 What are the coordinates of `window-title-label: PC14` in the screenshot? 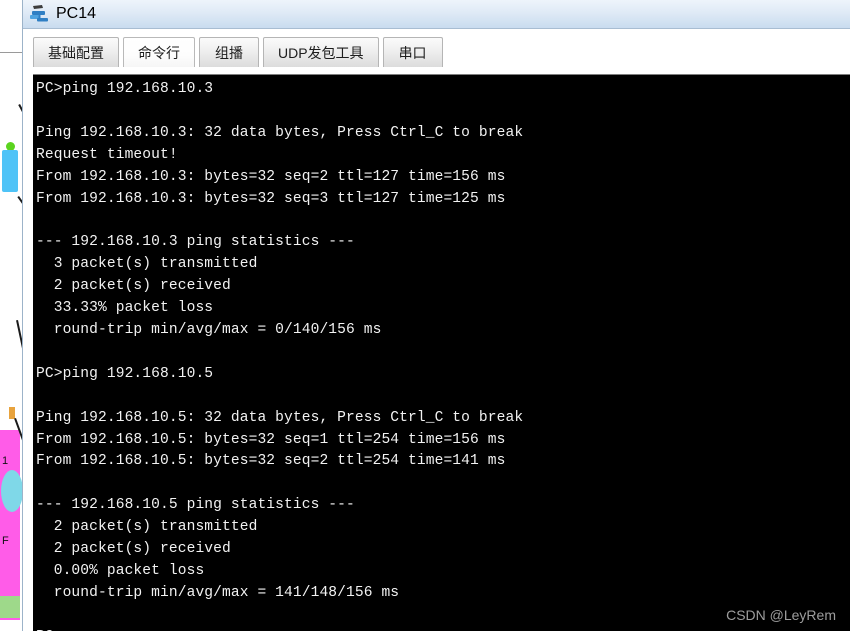 It's located at (76, 13).